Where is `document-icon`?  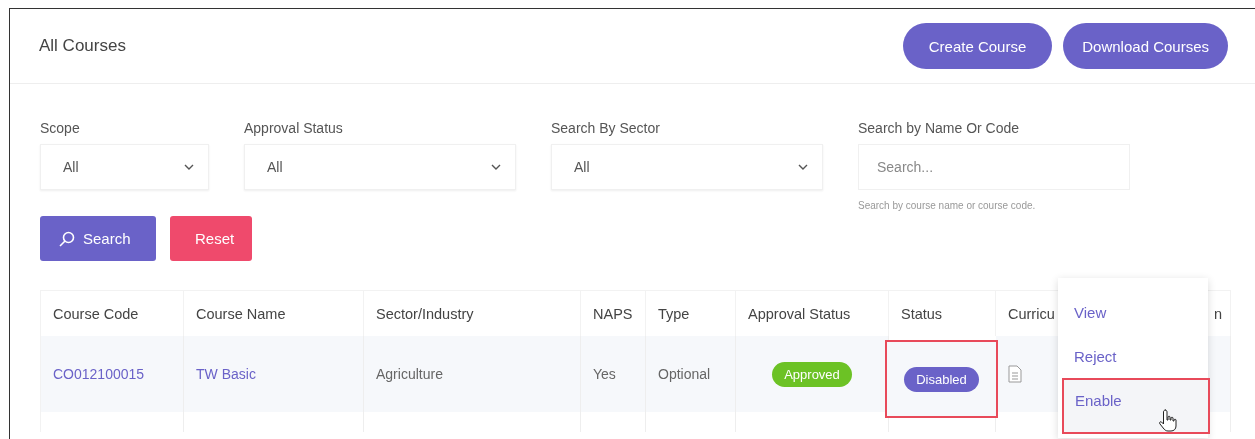 document-icon is located at coordinates (1015, 374).